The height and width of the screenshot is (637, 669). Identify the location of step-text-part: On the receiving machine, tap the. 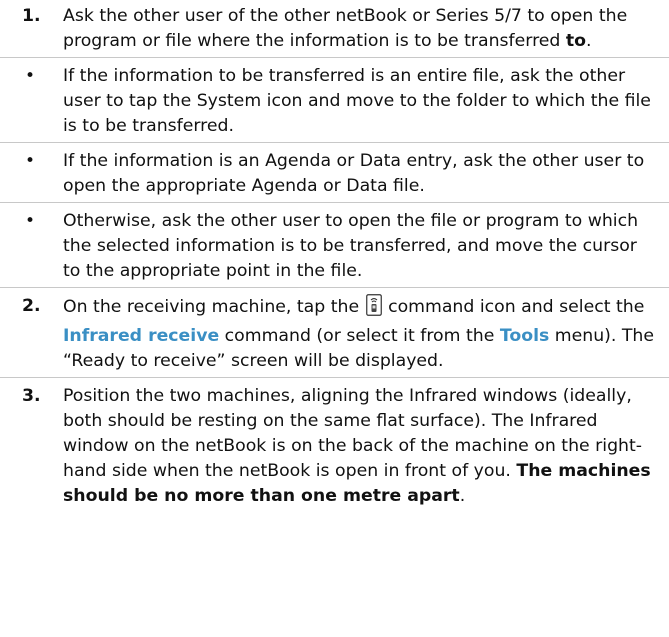
(214, 307).